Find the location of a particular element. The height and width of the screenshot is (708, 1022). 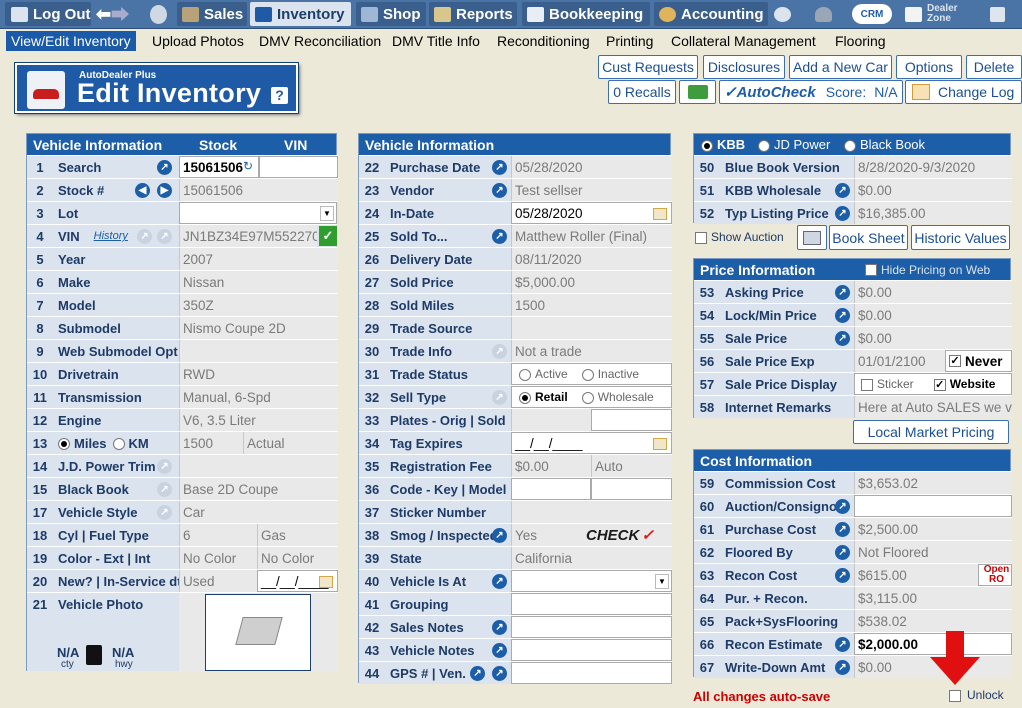

field-value-purchase-date: 05/28/2020 is located at coordinates (591, 167).